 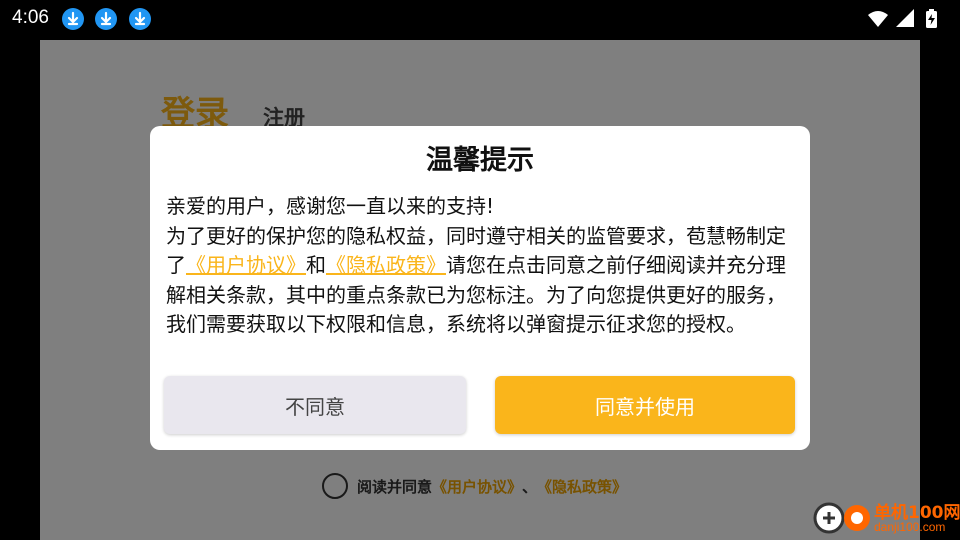 I want to click on dialog-greeting: 亲爱的用户，感谢您一直以来的支持!, so click(x=330, y=206).